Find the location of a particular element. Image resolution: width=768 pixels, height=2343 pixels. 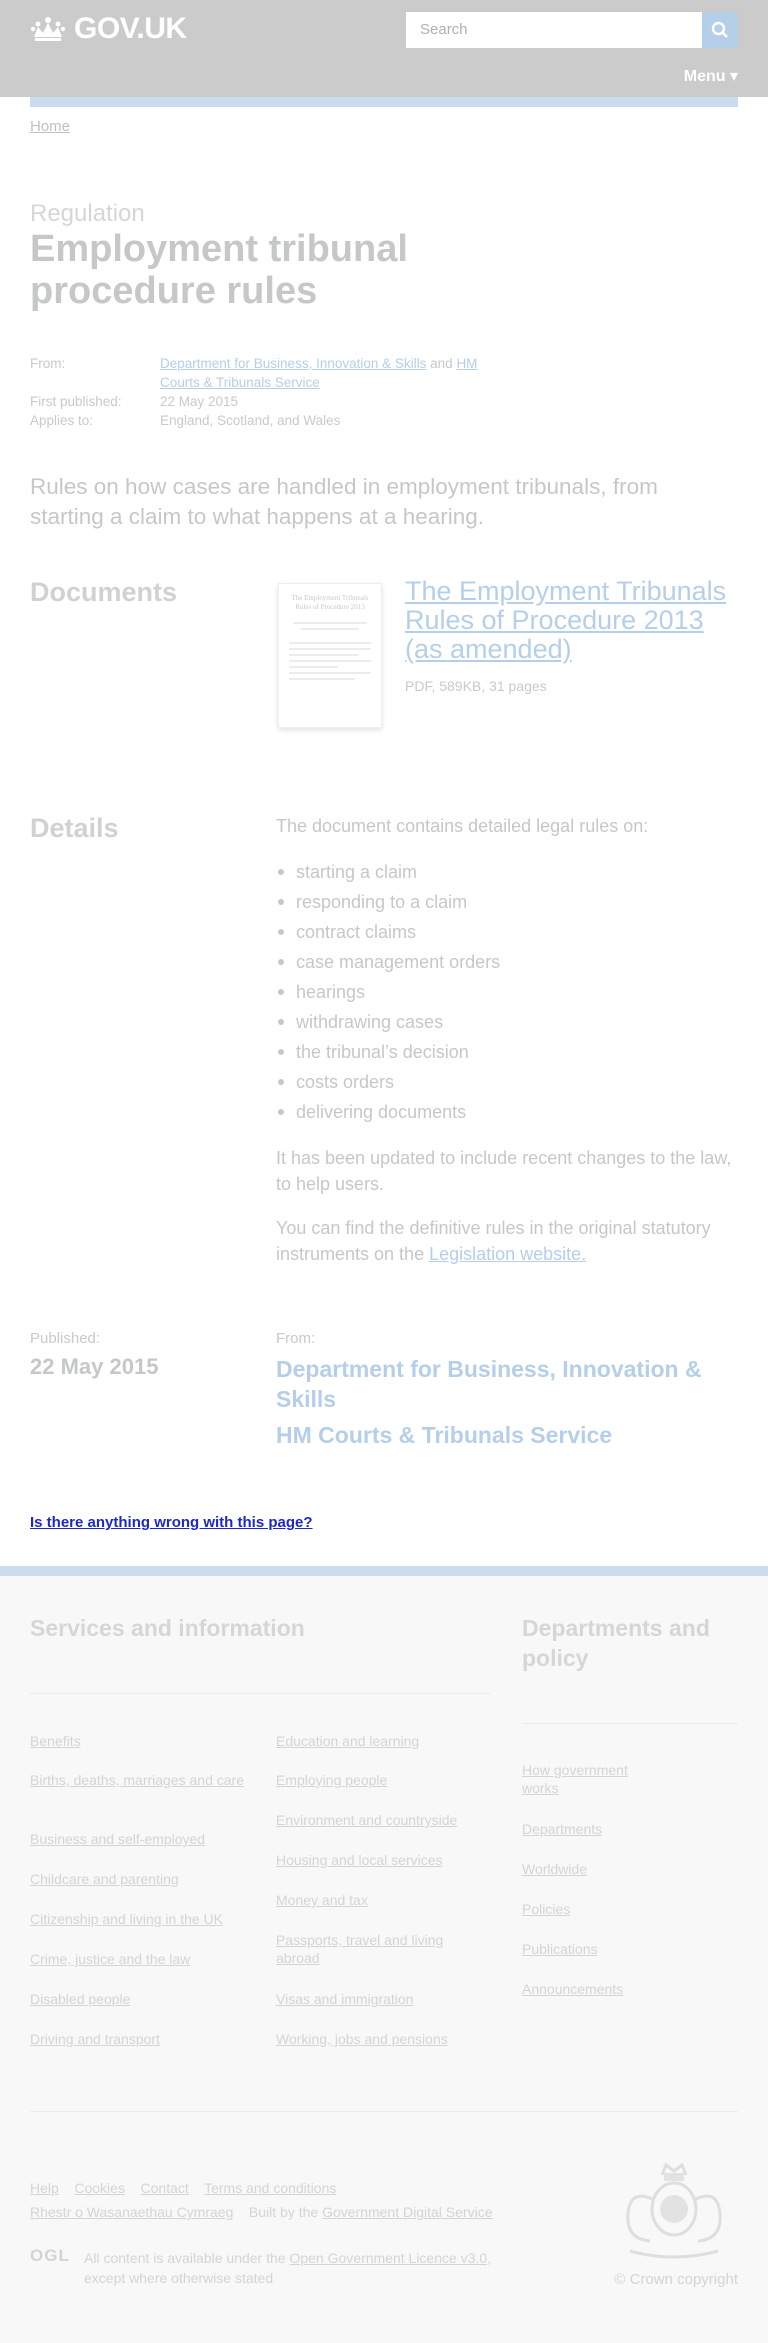

page-caption: Regulation is located at coordinates (87, 213).